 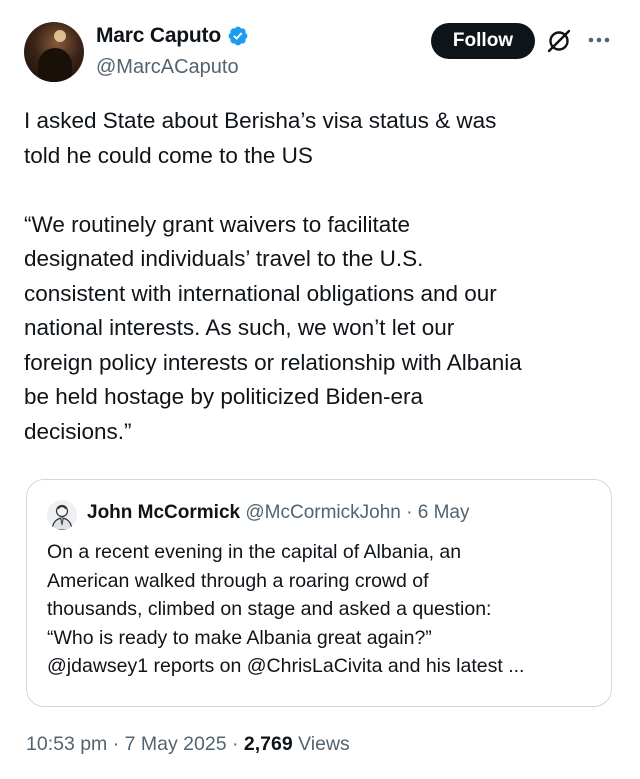 I want to click on avatar-figure, so click(x=55, y=65).